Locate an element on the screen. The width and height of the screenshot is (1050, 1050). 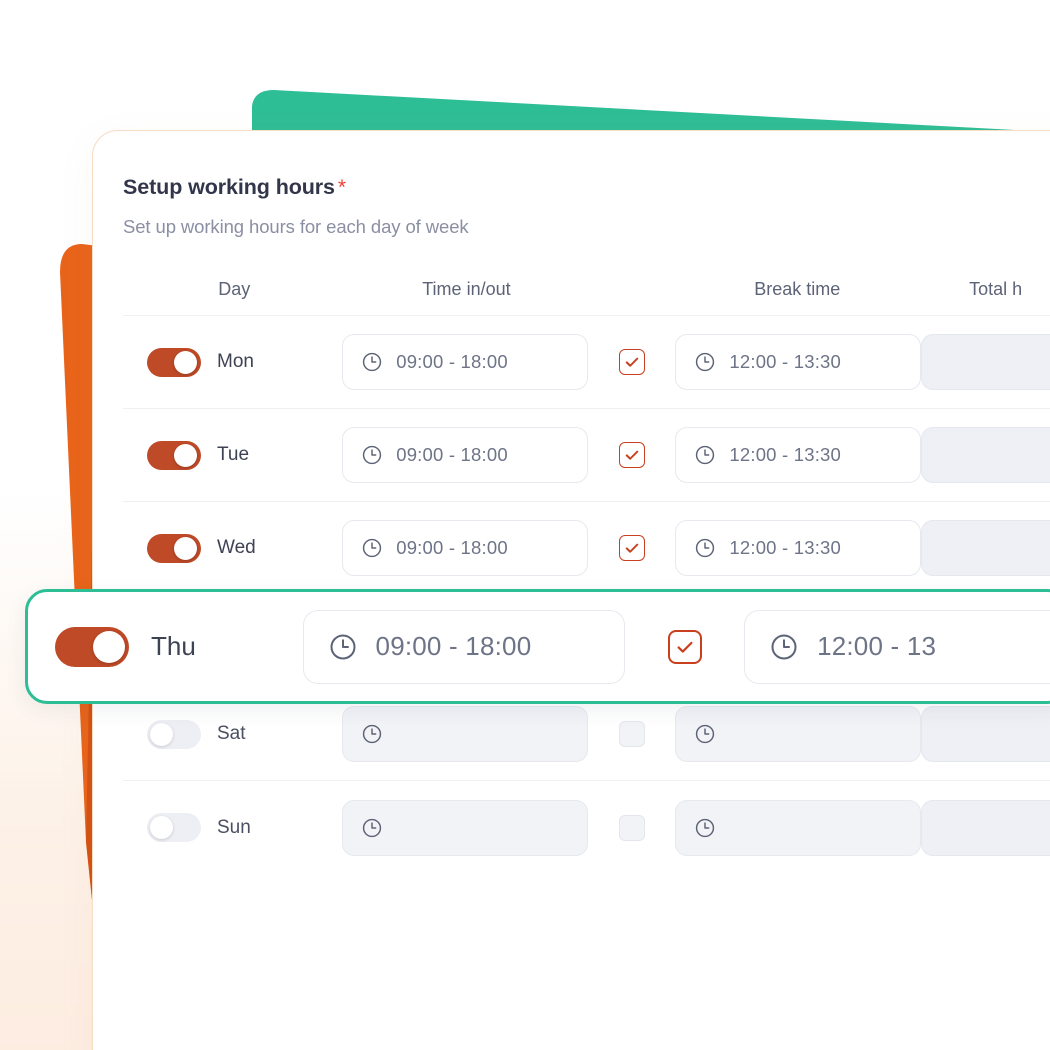
day-label: Thu is located at coordinates (173, 646).